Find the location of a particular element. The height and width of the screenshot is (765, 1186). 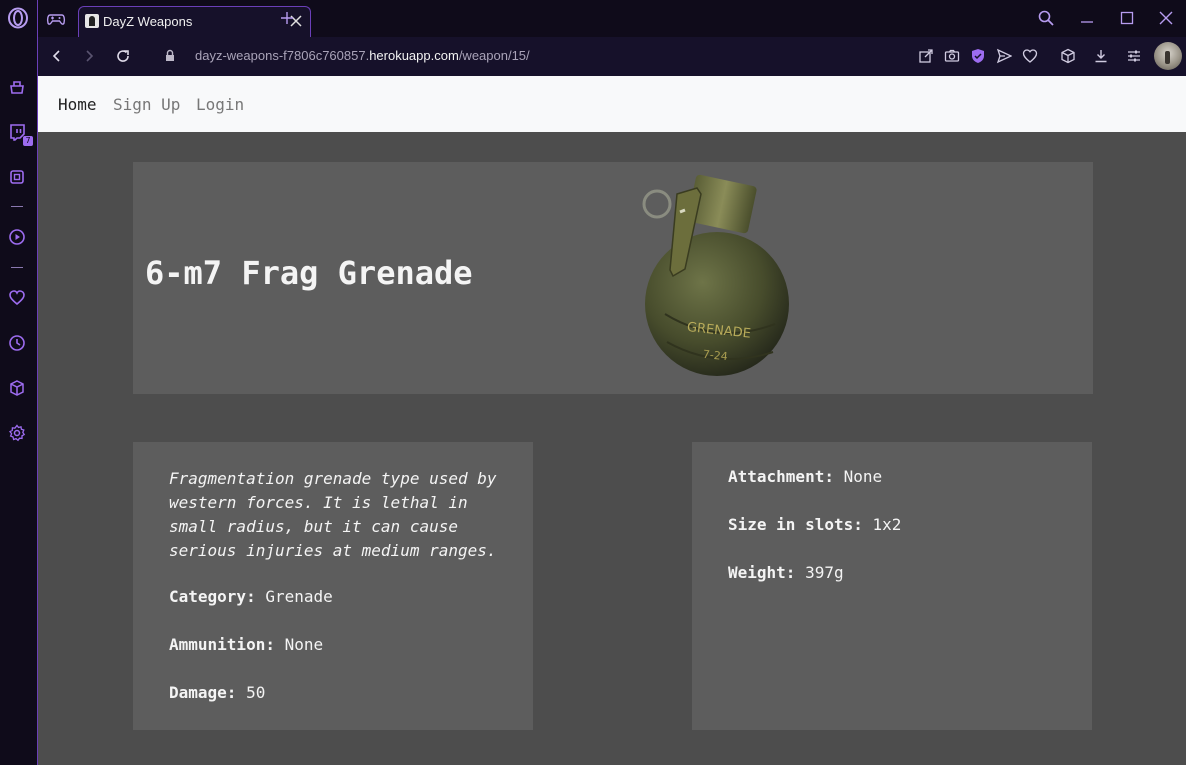

history-icon is located at coordinates (17, 343).